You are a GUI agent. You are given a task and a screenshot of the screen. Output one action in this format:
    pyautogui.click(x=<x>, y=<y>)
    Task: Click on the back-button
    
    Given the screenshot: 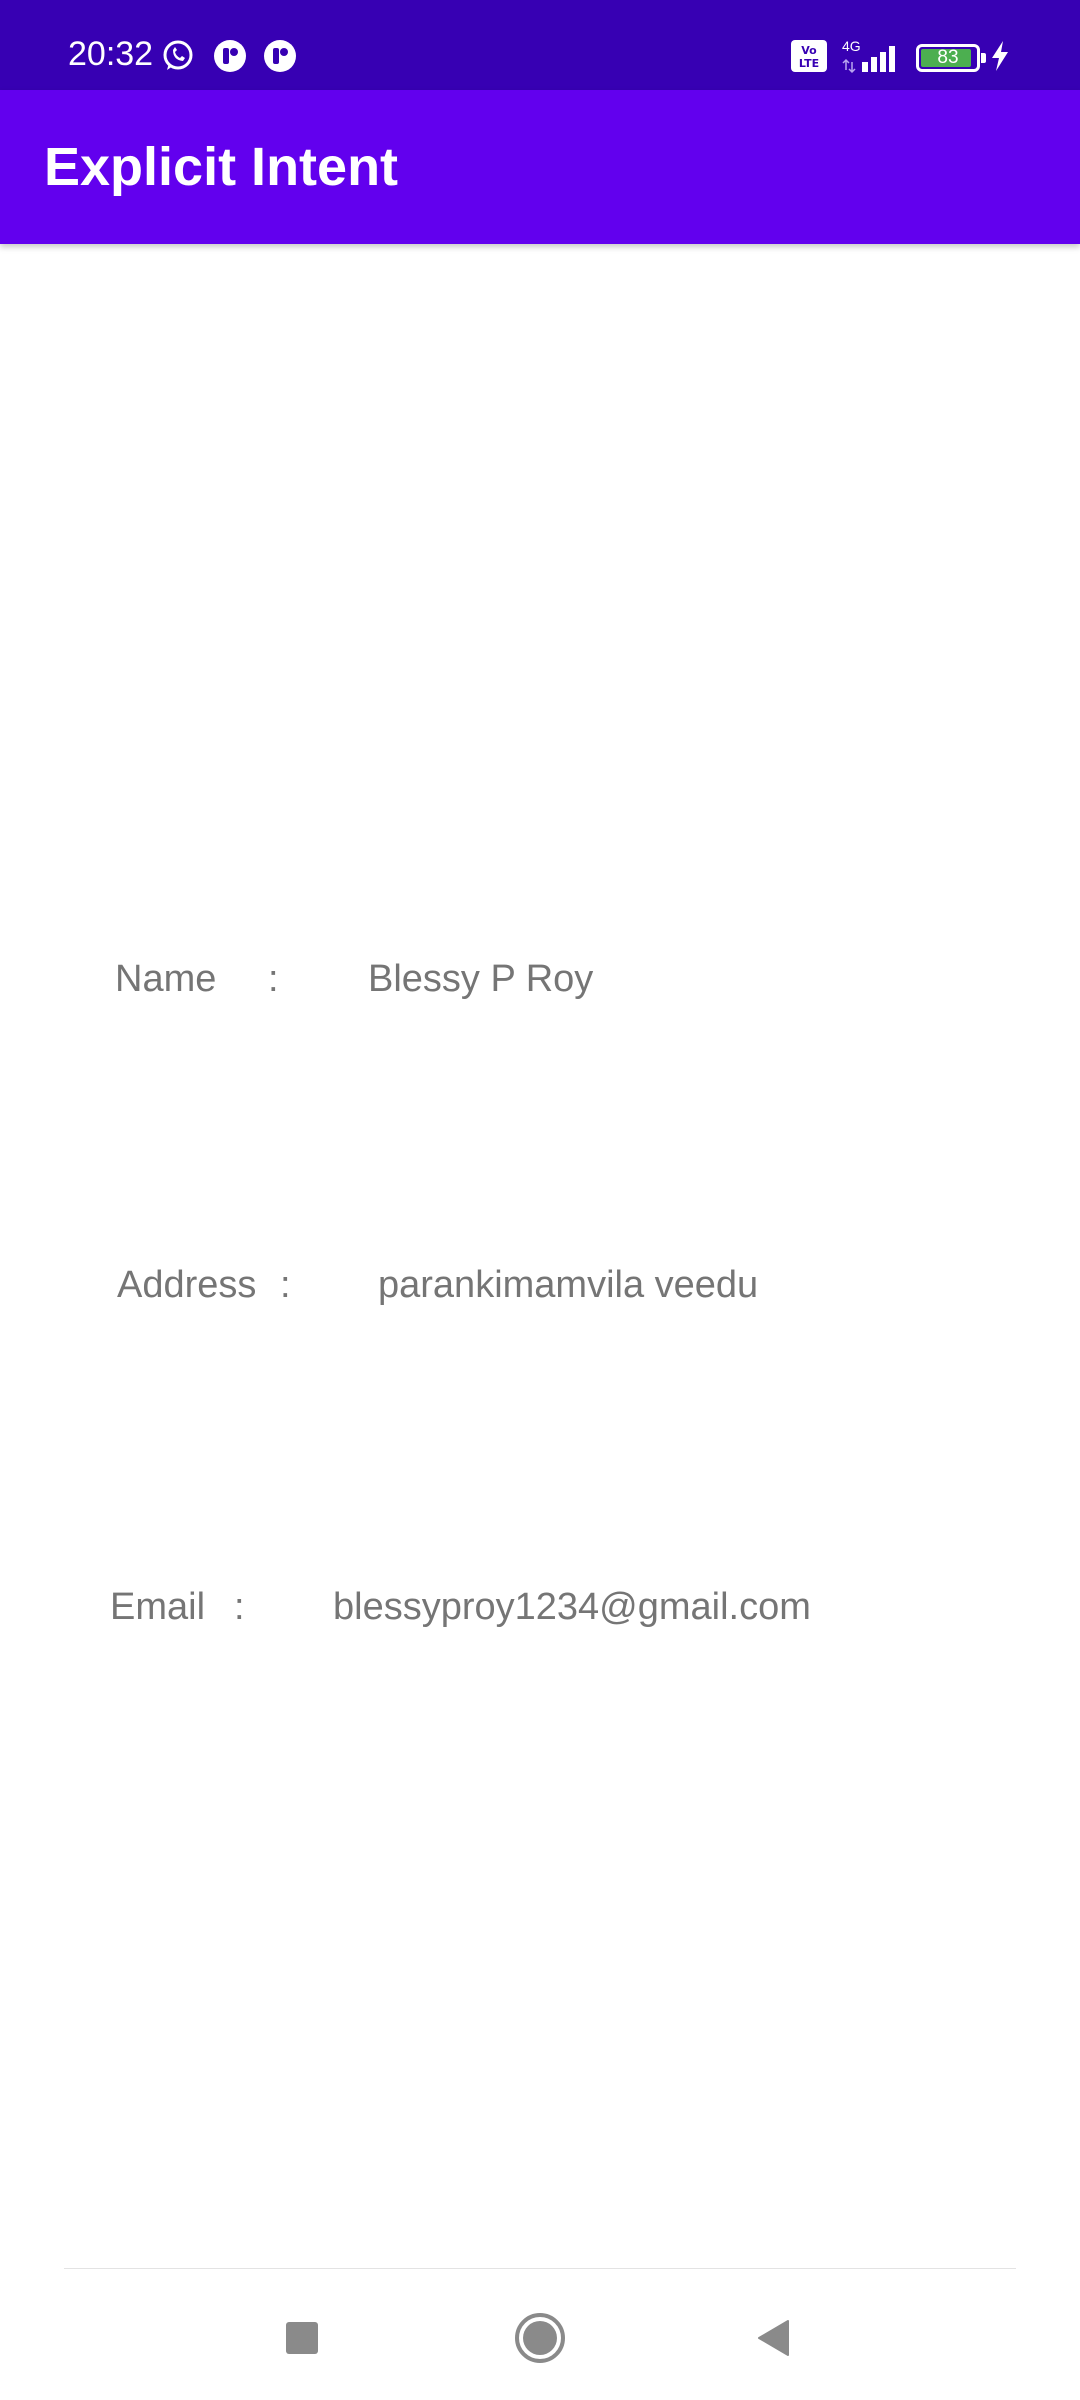 What is the action you would take?
    pyautogui.click(x=774, y=2338)
    